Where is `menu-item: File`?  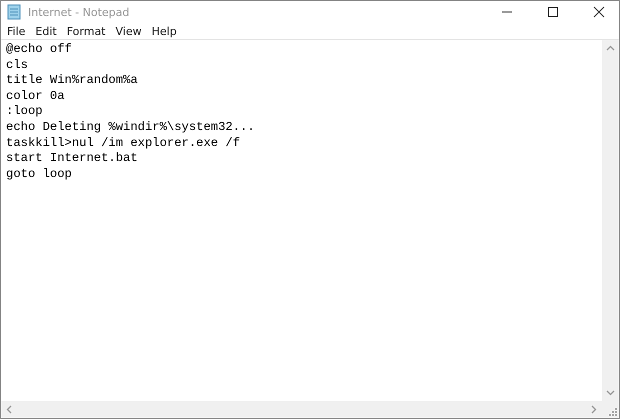
menu-item: File is located at coordinates (16, 31).